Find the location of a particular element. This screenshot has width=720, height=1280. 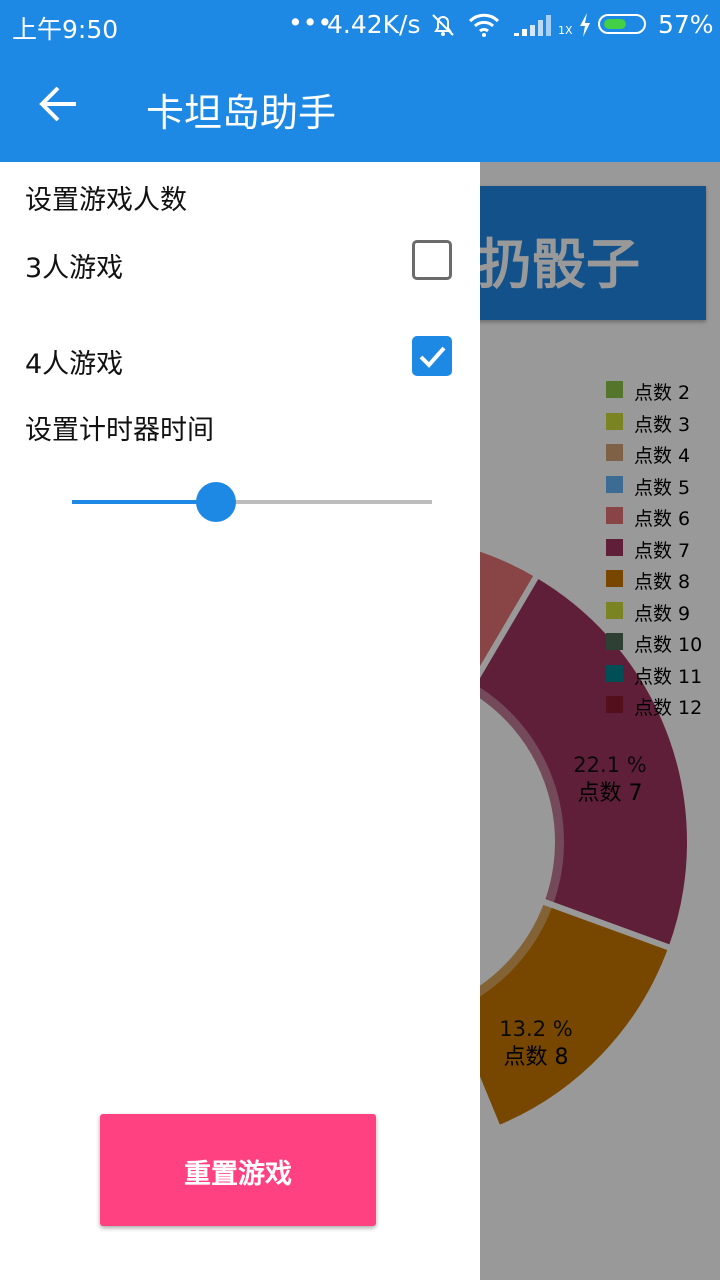

network-speed: 4.42K/s is located at coordinates (374, 24).